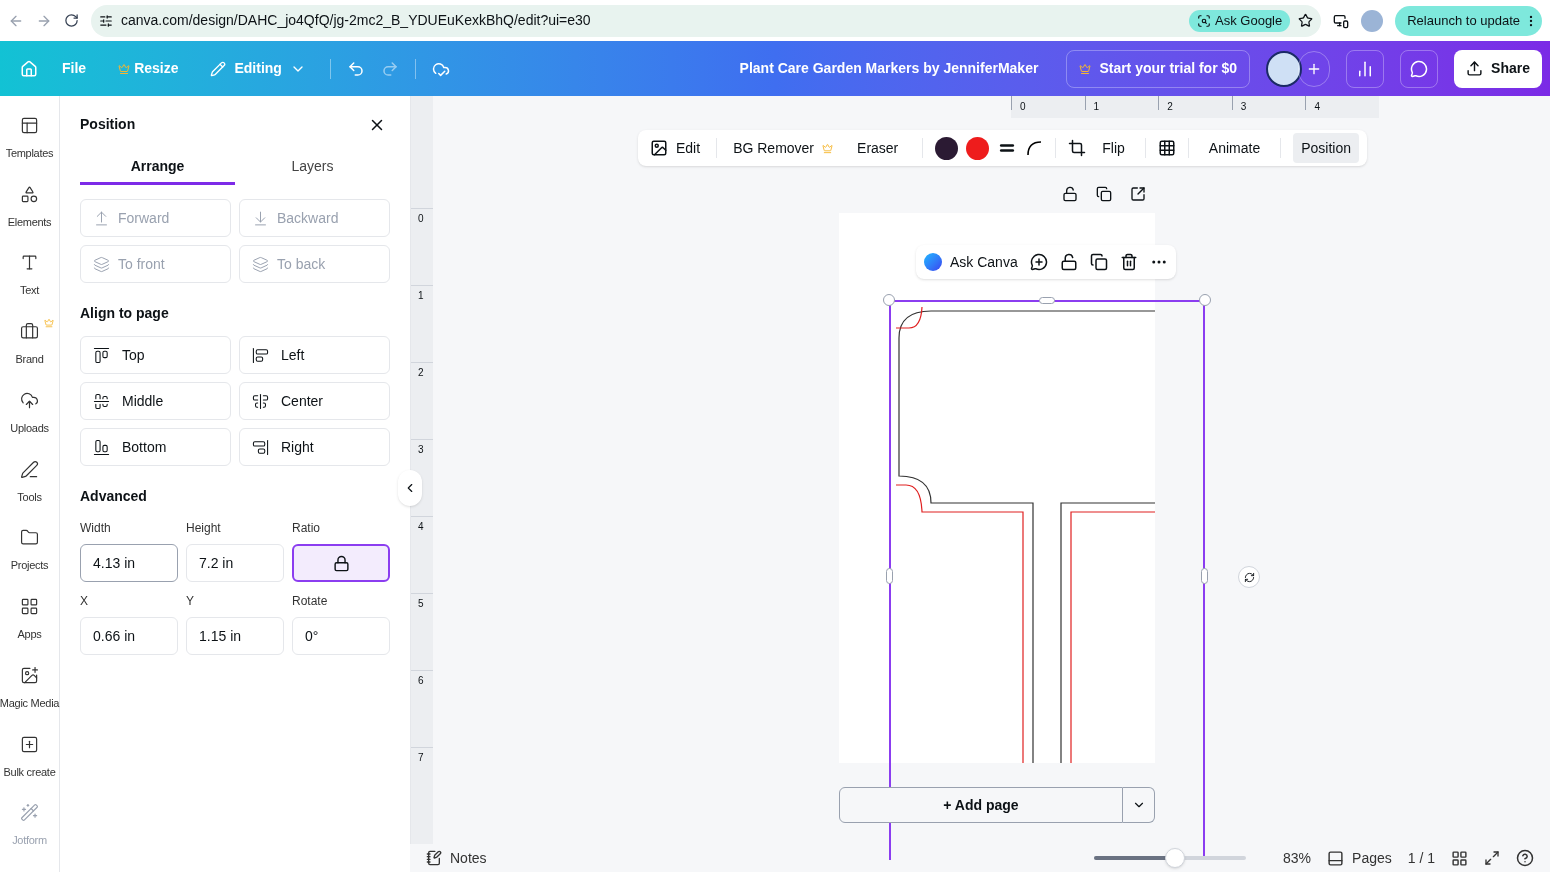  I want to click on add-page-icon, so click(1138, 194).